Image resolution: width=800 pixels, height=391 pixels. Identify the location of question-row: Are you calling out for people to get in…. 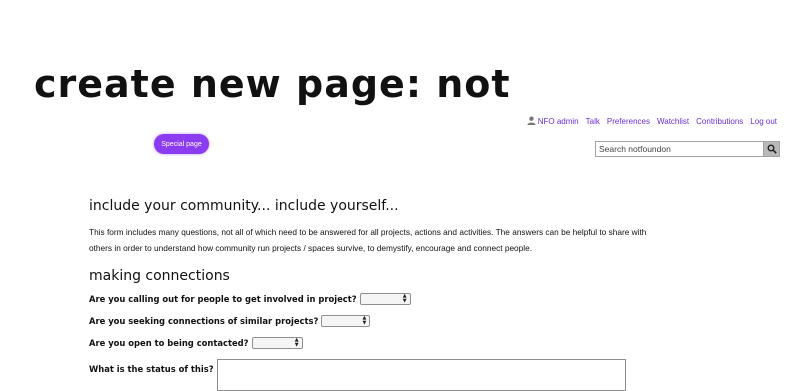
(379, 299).